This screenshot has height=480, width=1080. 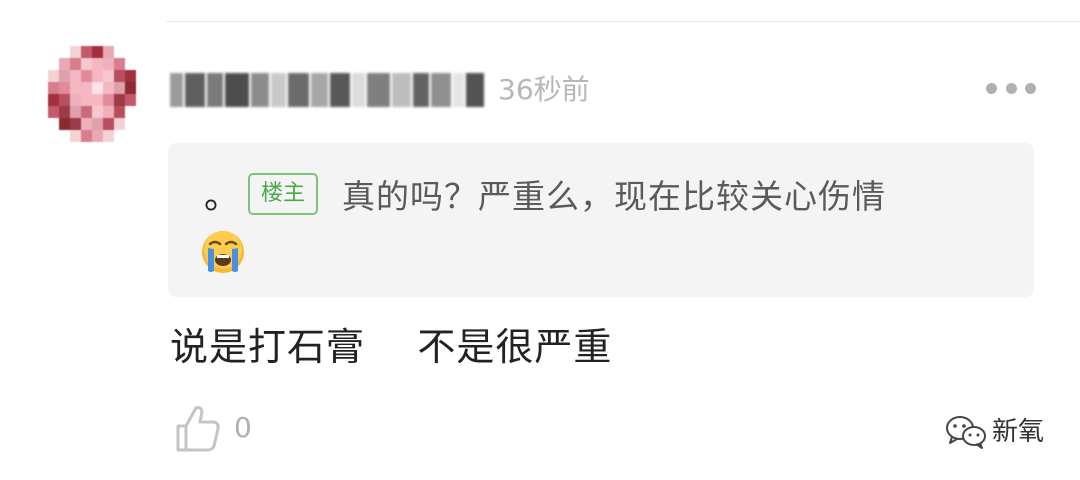 I want to click on thumbs-up-icon, so click(x=198, y=429).